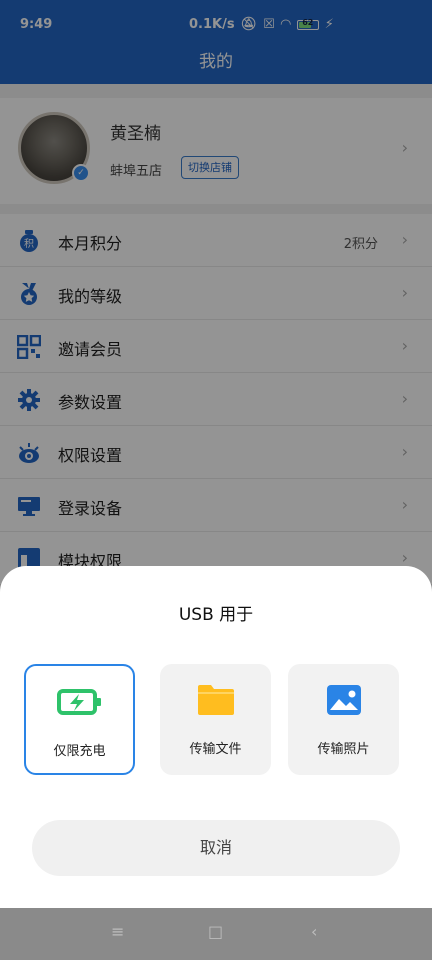 The width and height of the screenshot is (432, 960). I want to click on system-nav-bar: ≡ □ ‹, so click(216, 934).